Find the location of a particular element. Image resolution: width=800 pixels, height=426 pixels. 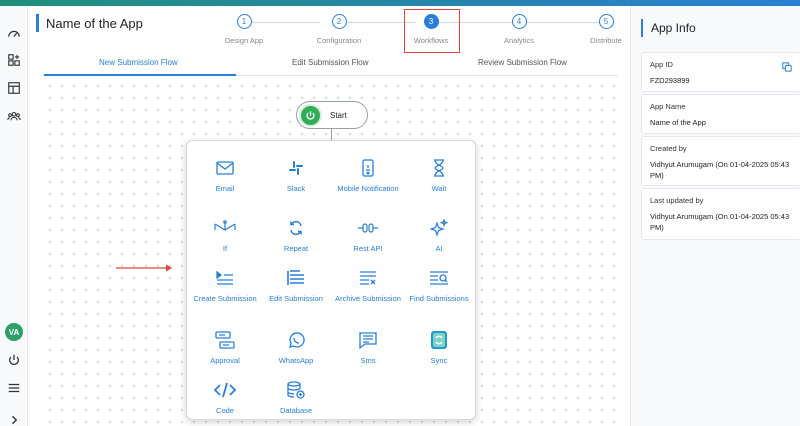

chevron-right-icon is located at coordinates (14, 418).